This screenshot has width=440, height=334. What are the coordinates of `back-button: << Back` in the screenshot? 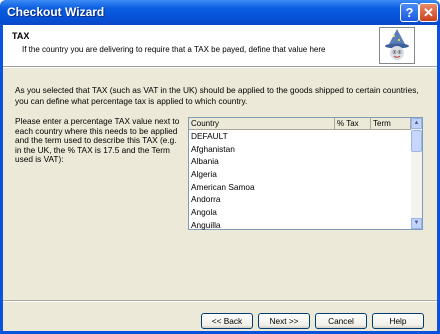 It's located at (227, 321).